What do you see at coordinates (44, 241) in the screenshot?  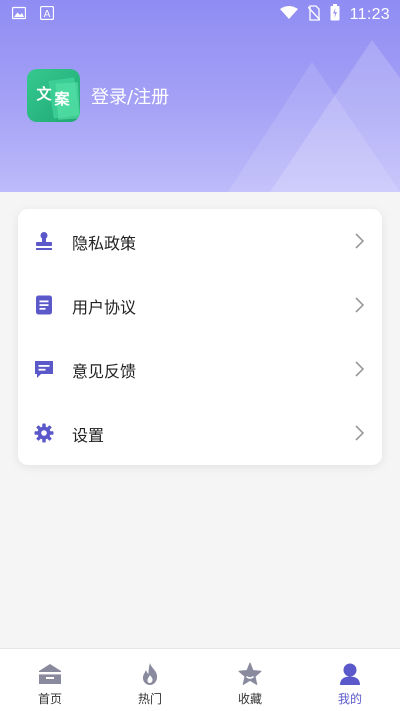 I see `stamp-icon` at bounding box center [44, 241].